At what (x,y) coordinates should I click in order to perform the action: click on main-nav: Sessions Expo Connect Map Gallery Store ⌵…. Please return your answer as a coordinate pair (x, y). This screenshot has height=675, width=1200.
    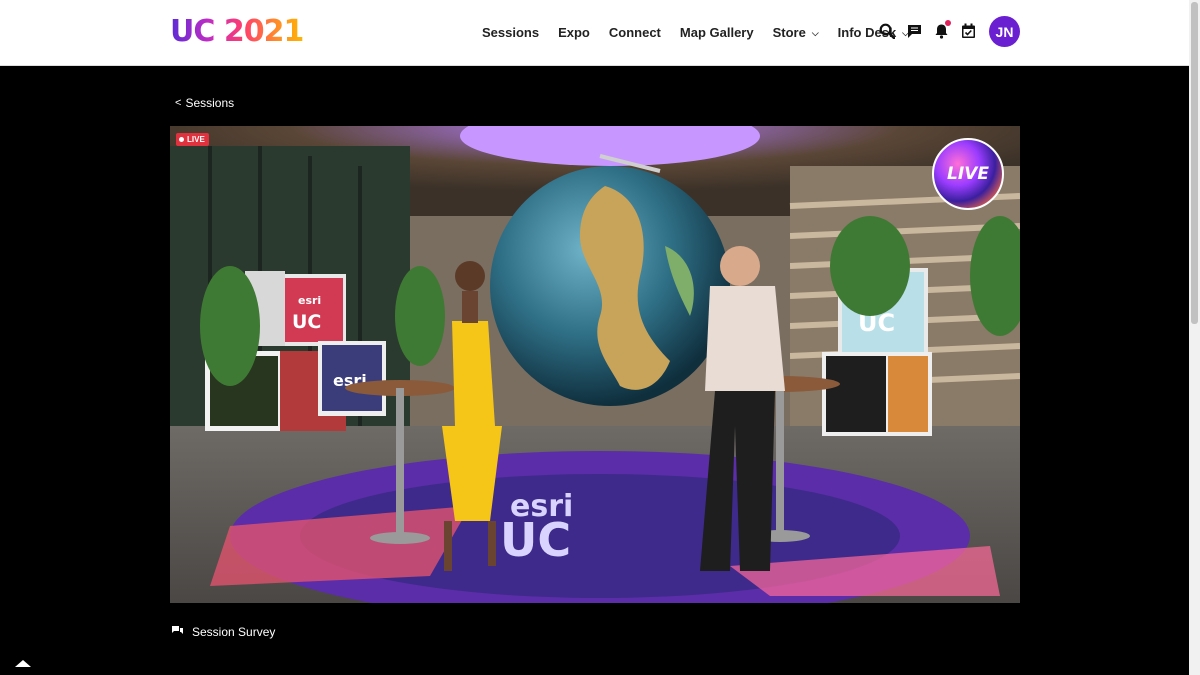
    Looking at the image, I should click on (705, 33).